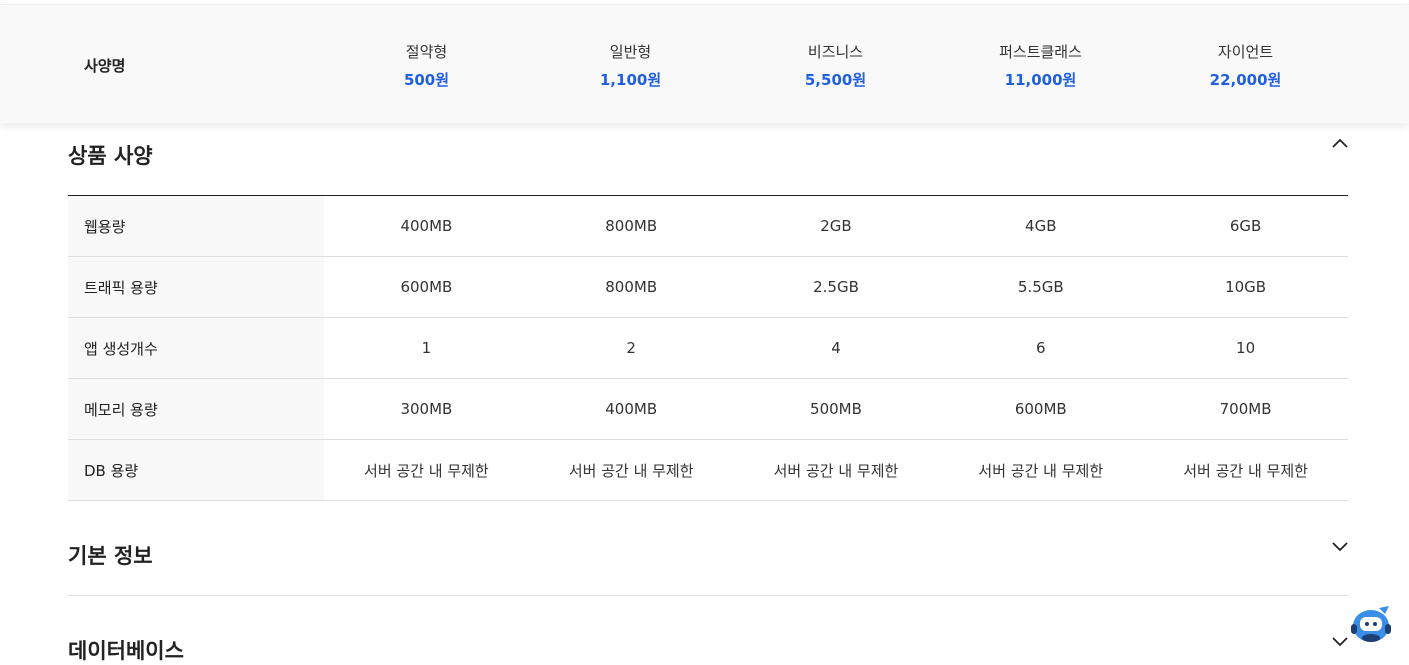 The width and height of the screenshot is (1409, 665). I want to click on plan-column-standard: 일반형 1,100원, so click(630, 66).